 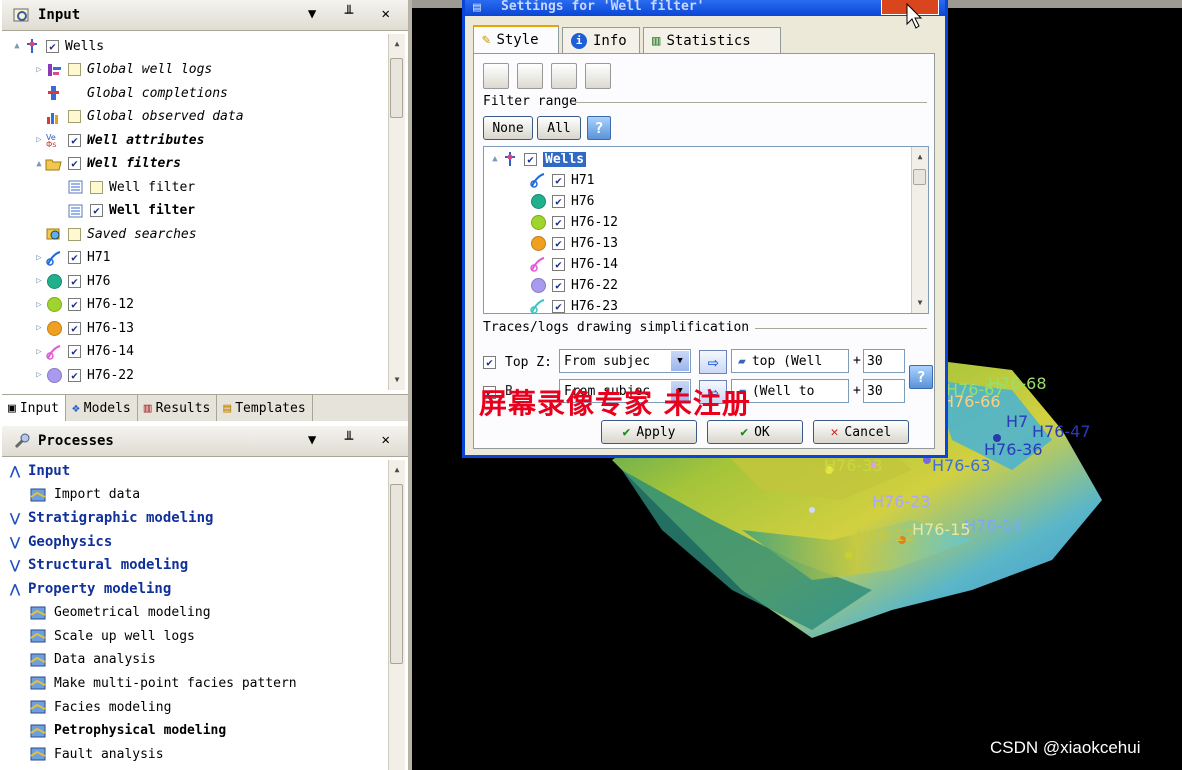 I want to click on reset-settings-button, so click(x=598, y=76).